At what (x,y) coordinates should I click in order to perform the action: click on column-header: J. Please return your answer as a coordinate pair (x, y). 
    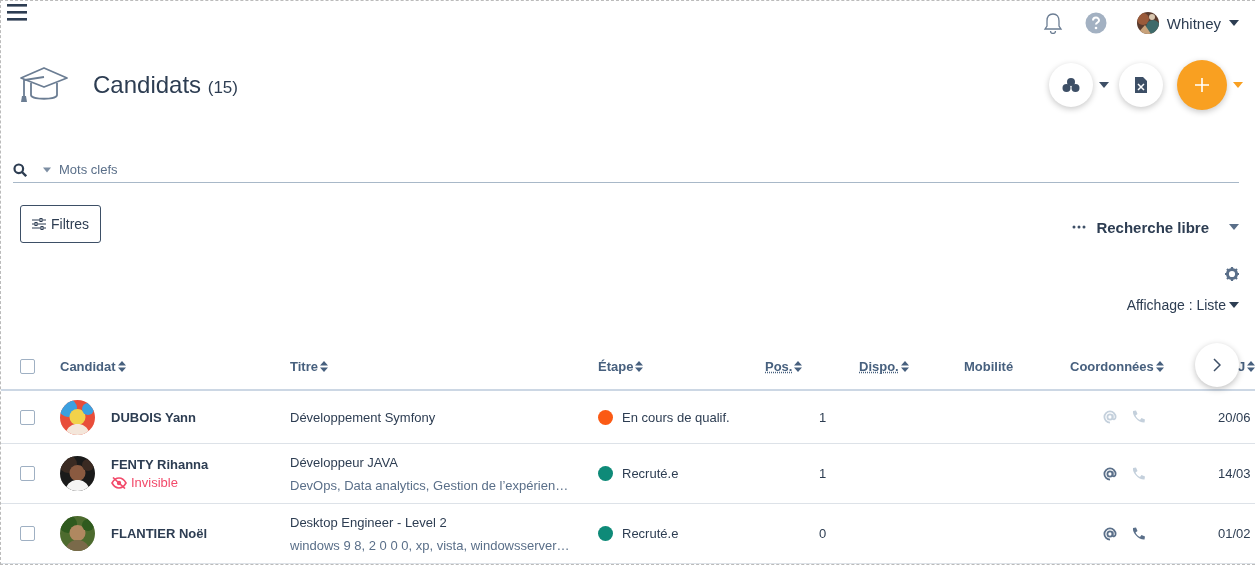
    Looking at the image, I should click on (1242, 366).